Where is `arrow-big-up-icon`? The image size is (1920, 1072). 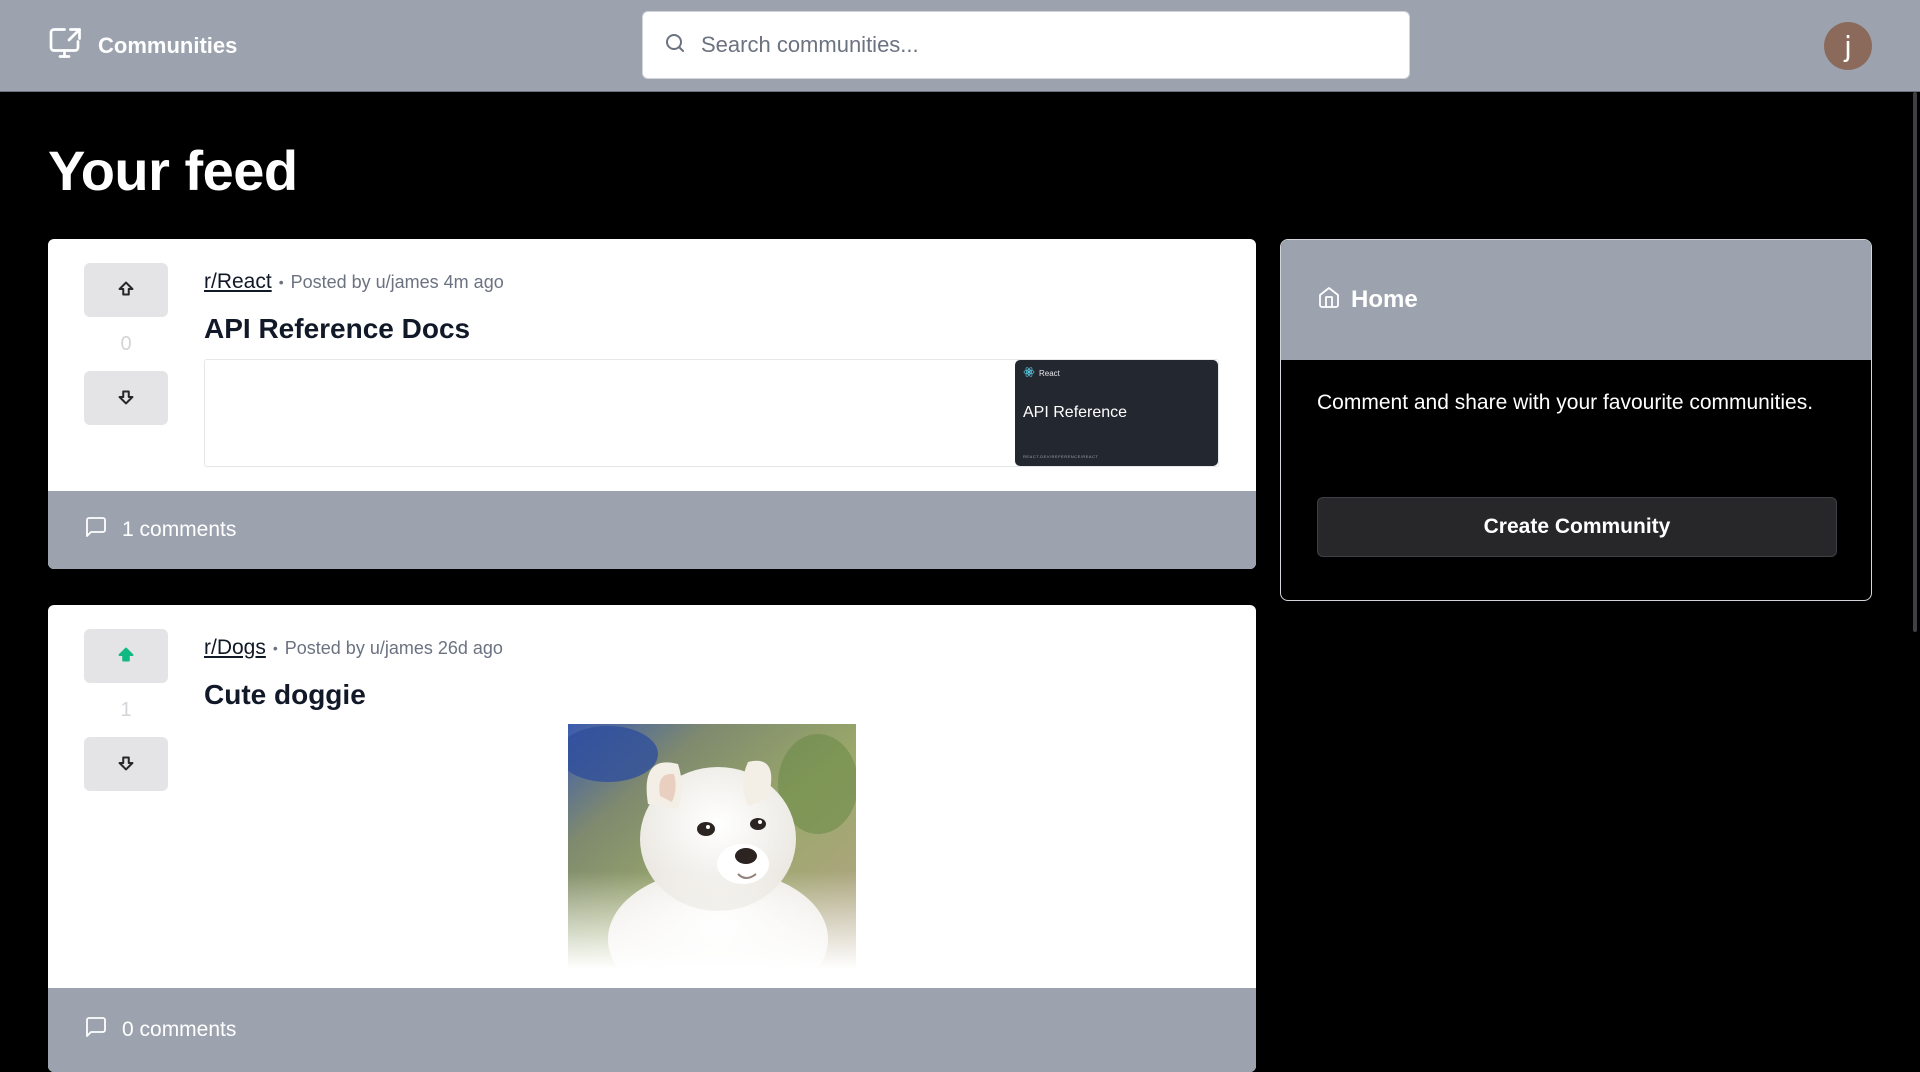
arrow-big-up-icon is located at coordinates (126, 290).